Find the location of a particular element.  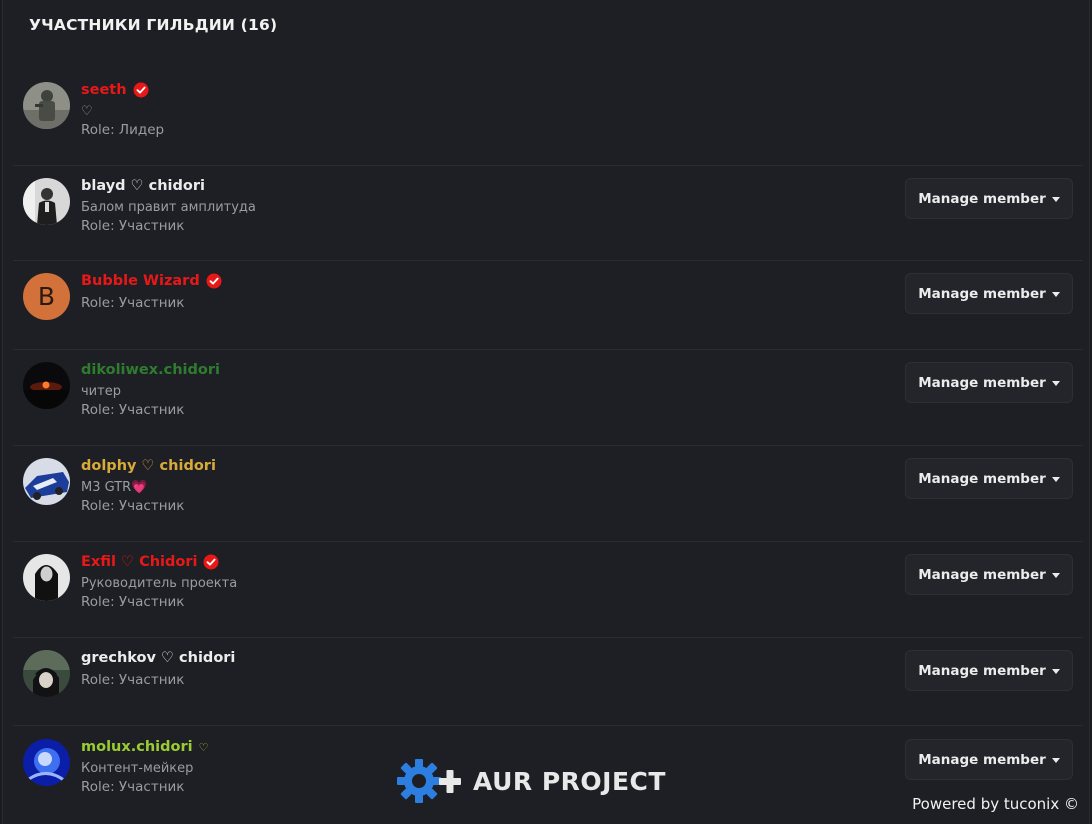

member-role: Role: Лидер is located at coordinates (123, 130).